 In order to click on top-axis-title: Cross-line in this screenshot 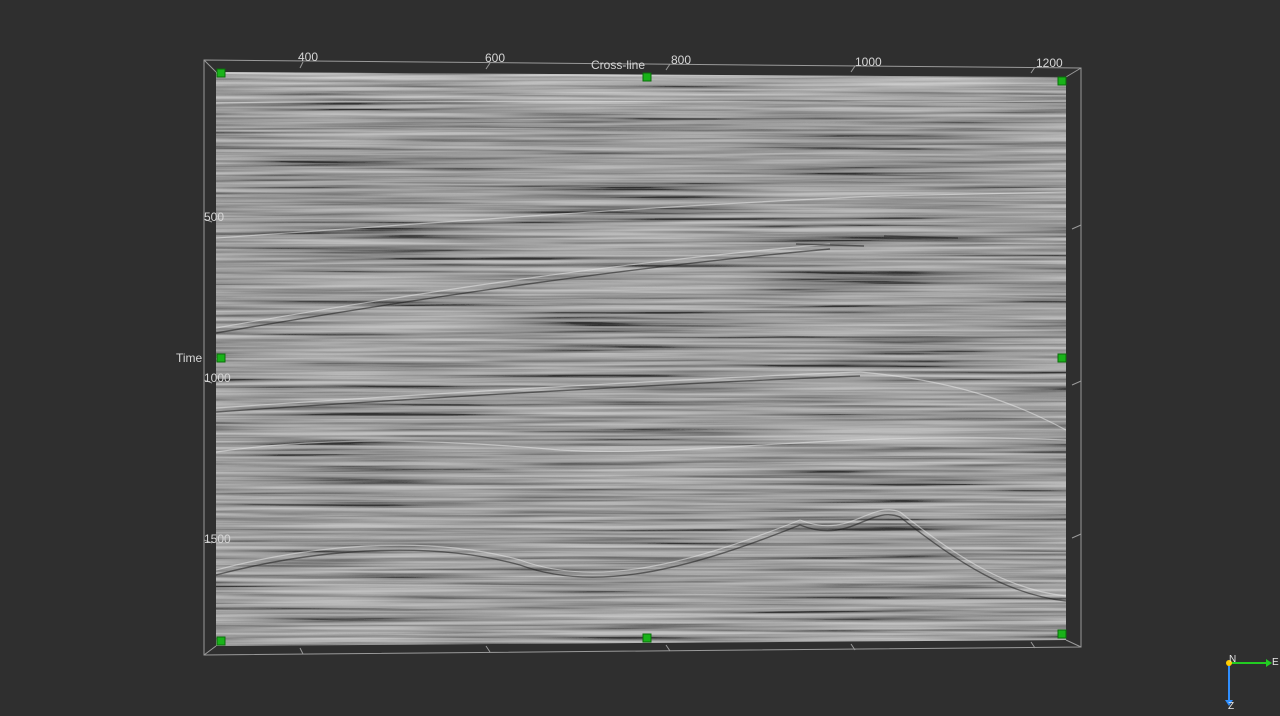, I will do `click(618, 65)`.